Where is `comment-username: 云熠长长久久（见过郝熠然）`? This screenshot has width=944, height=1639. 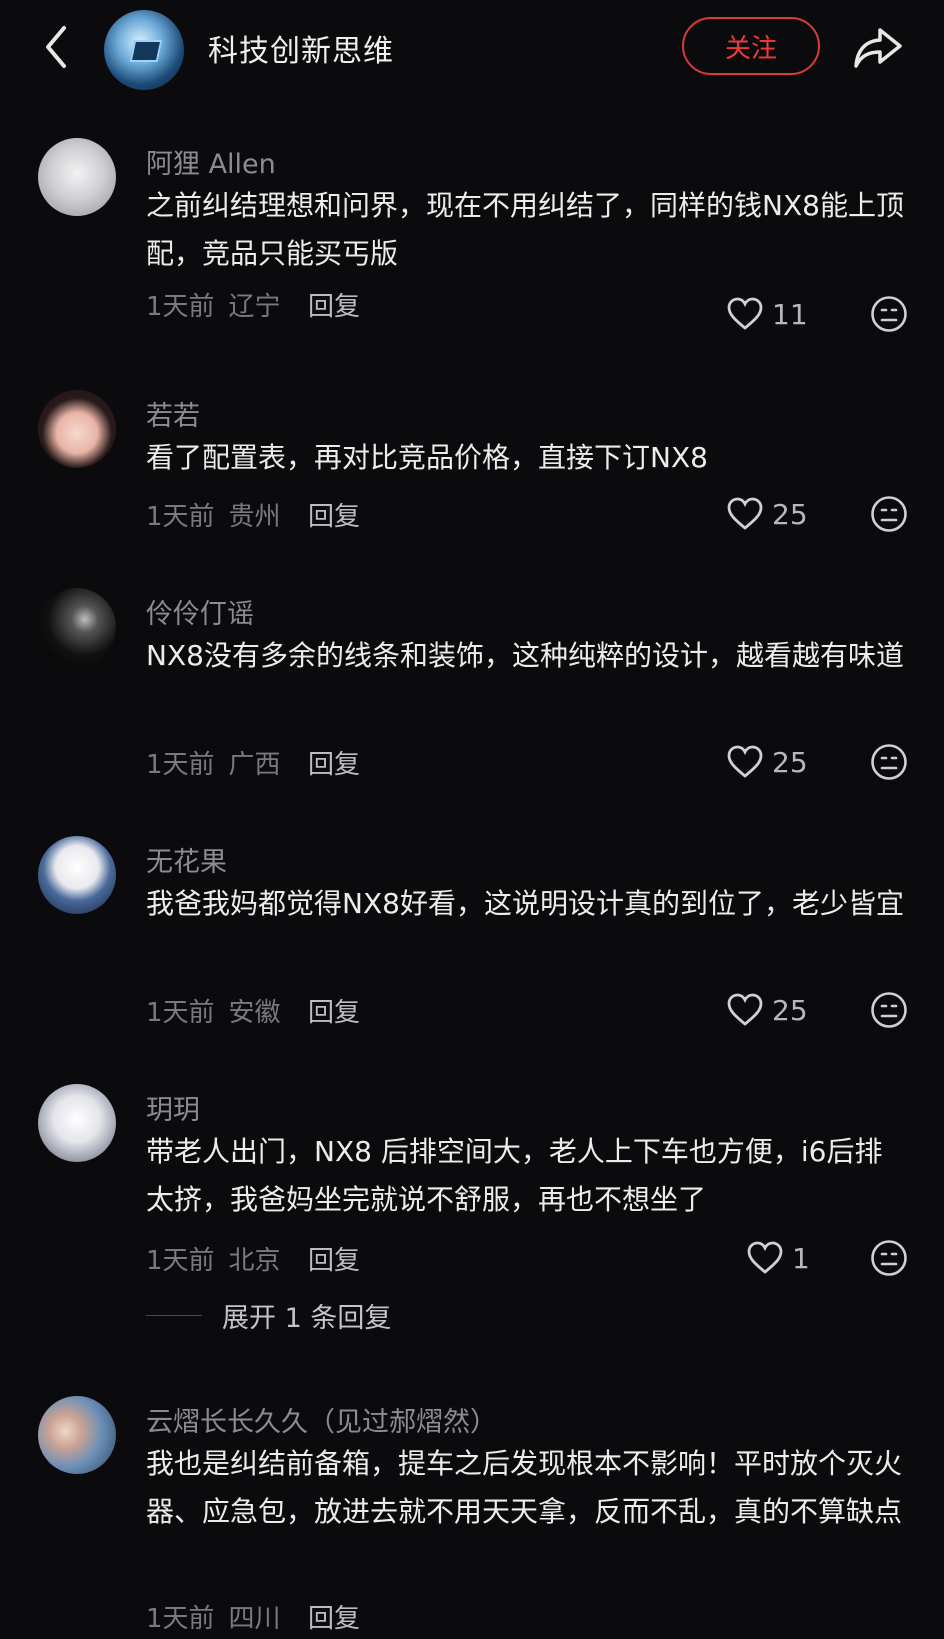 comment-username: 云熠长长久久（见过郝熠然） is located at coordinates (321, 1419).